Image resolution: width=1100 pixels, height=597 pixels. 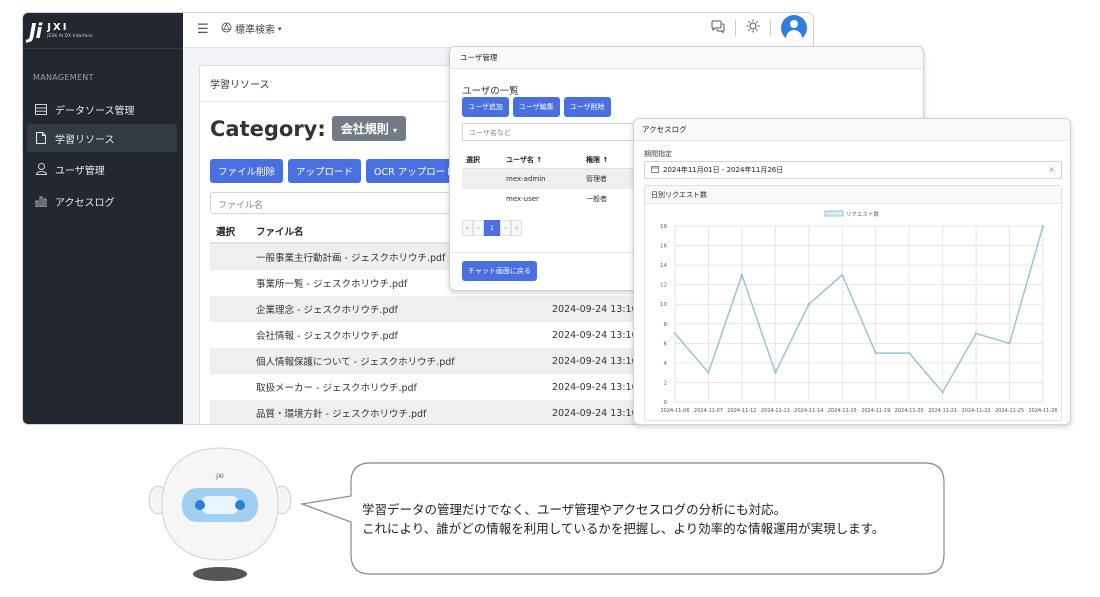 What do you see at coordinates (859, 309) in the screenshot?
I see `series-line` at bounding box center [859, 309].